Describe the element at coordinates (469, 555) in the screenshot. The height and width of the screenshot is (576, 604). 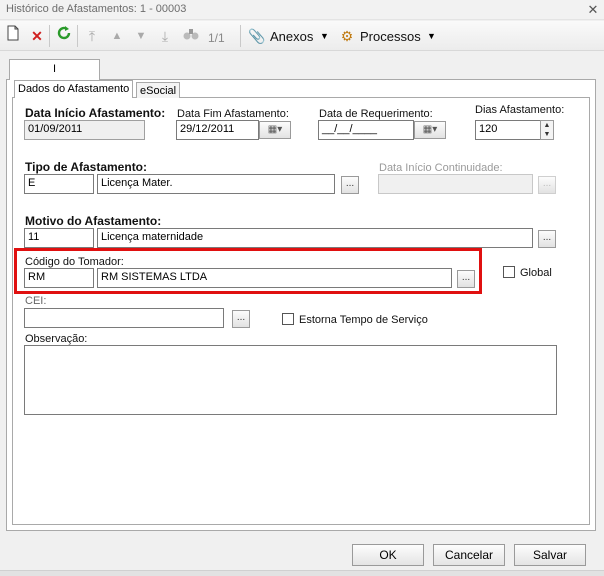
I see `cancel-button: Cancelar` at that location.